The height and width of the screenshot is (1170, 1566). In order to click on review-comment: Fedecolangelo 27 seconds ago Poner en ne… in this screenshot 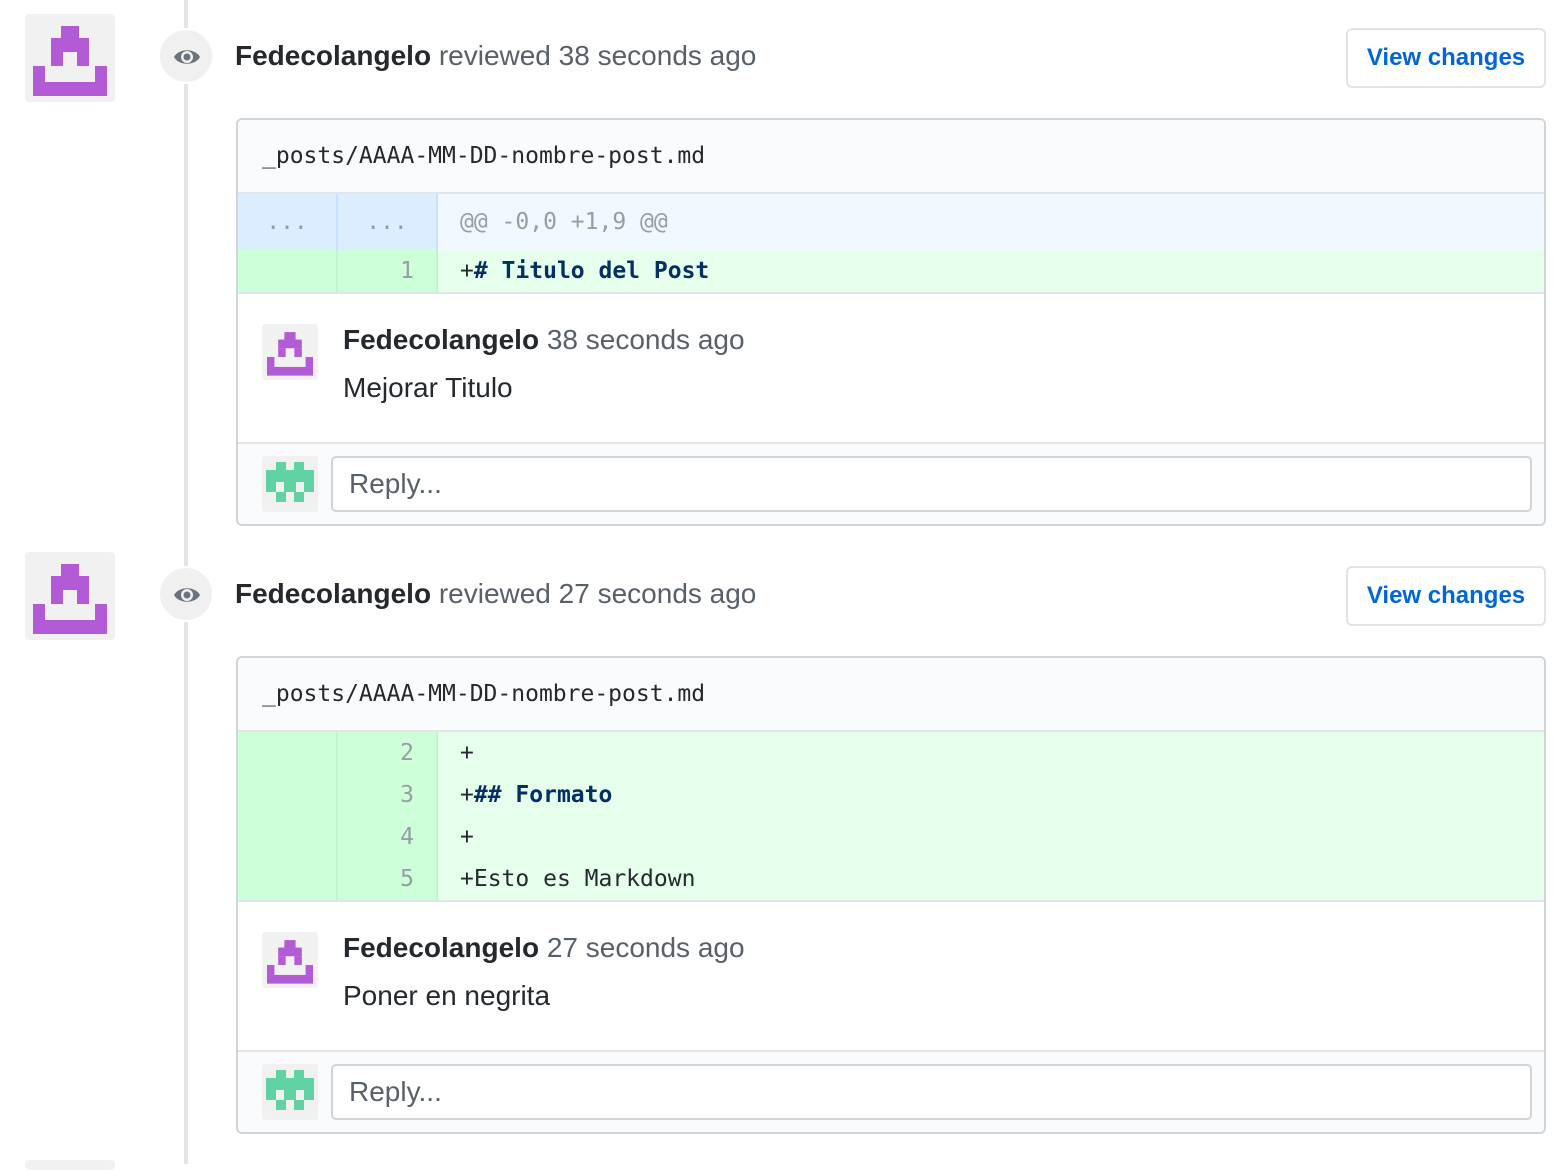, I will do `click(891, 975)`.